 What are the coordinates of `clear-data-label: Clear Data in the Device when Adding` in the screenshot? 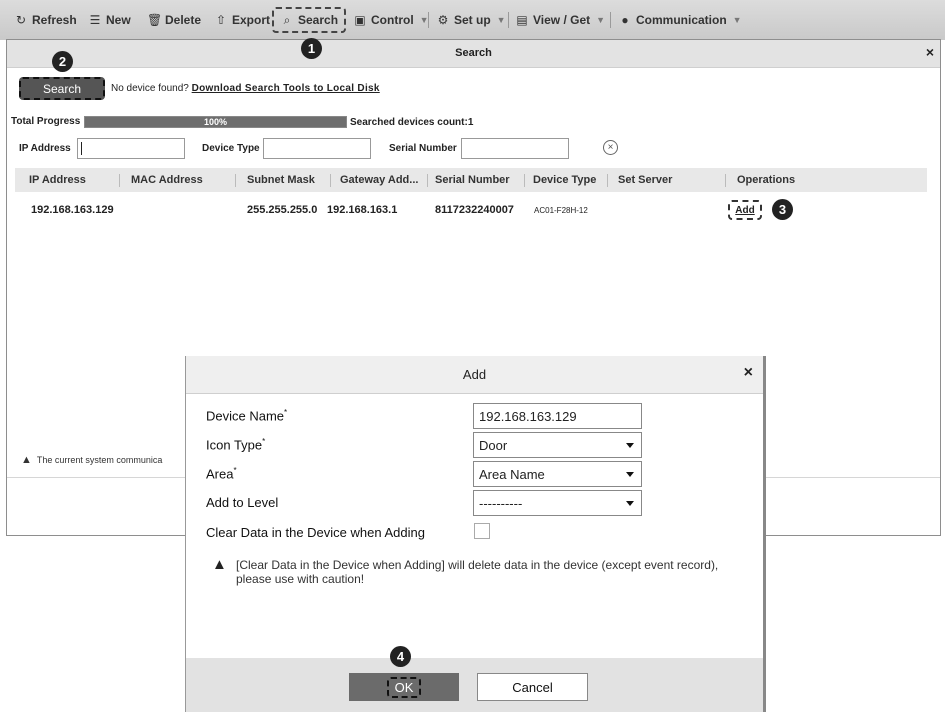 It's located at (315, 532).